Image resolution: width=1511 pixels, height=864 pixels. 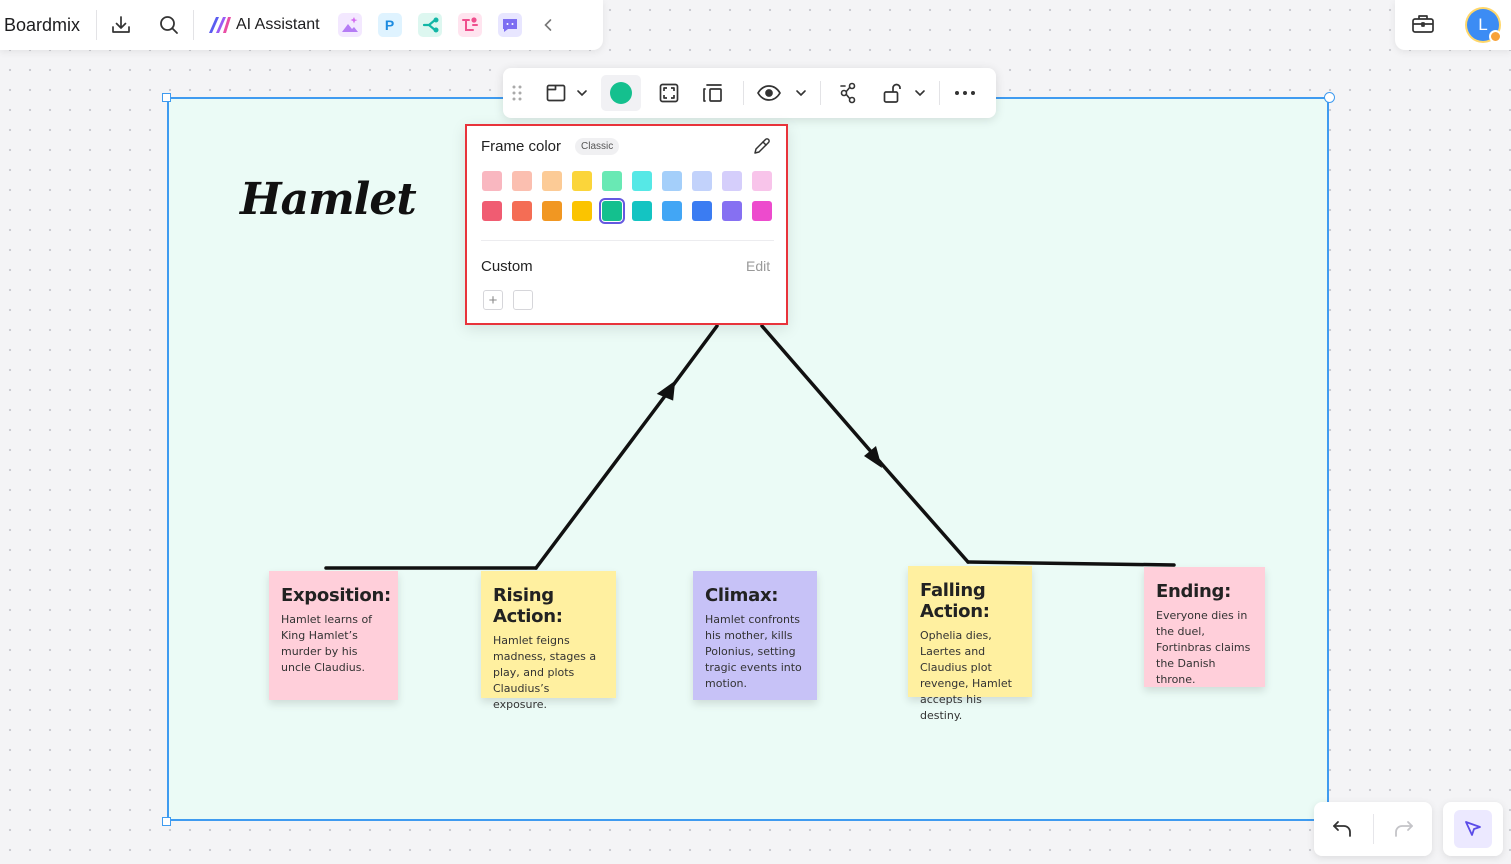 I want to click on eye-icon, so click(x=769, y=93).